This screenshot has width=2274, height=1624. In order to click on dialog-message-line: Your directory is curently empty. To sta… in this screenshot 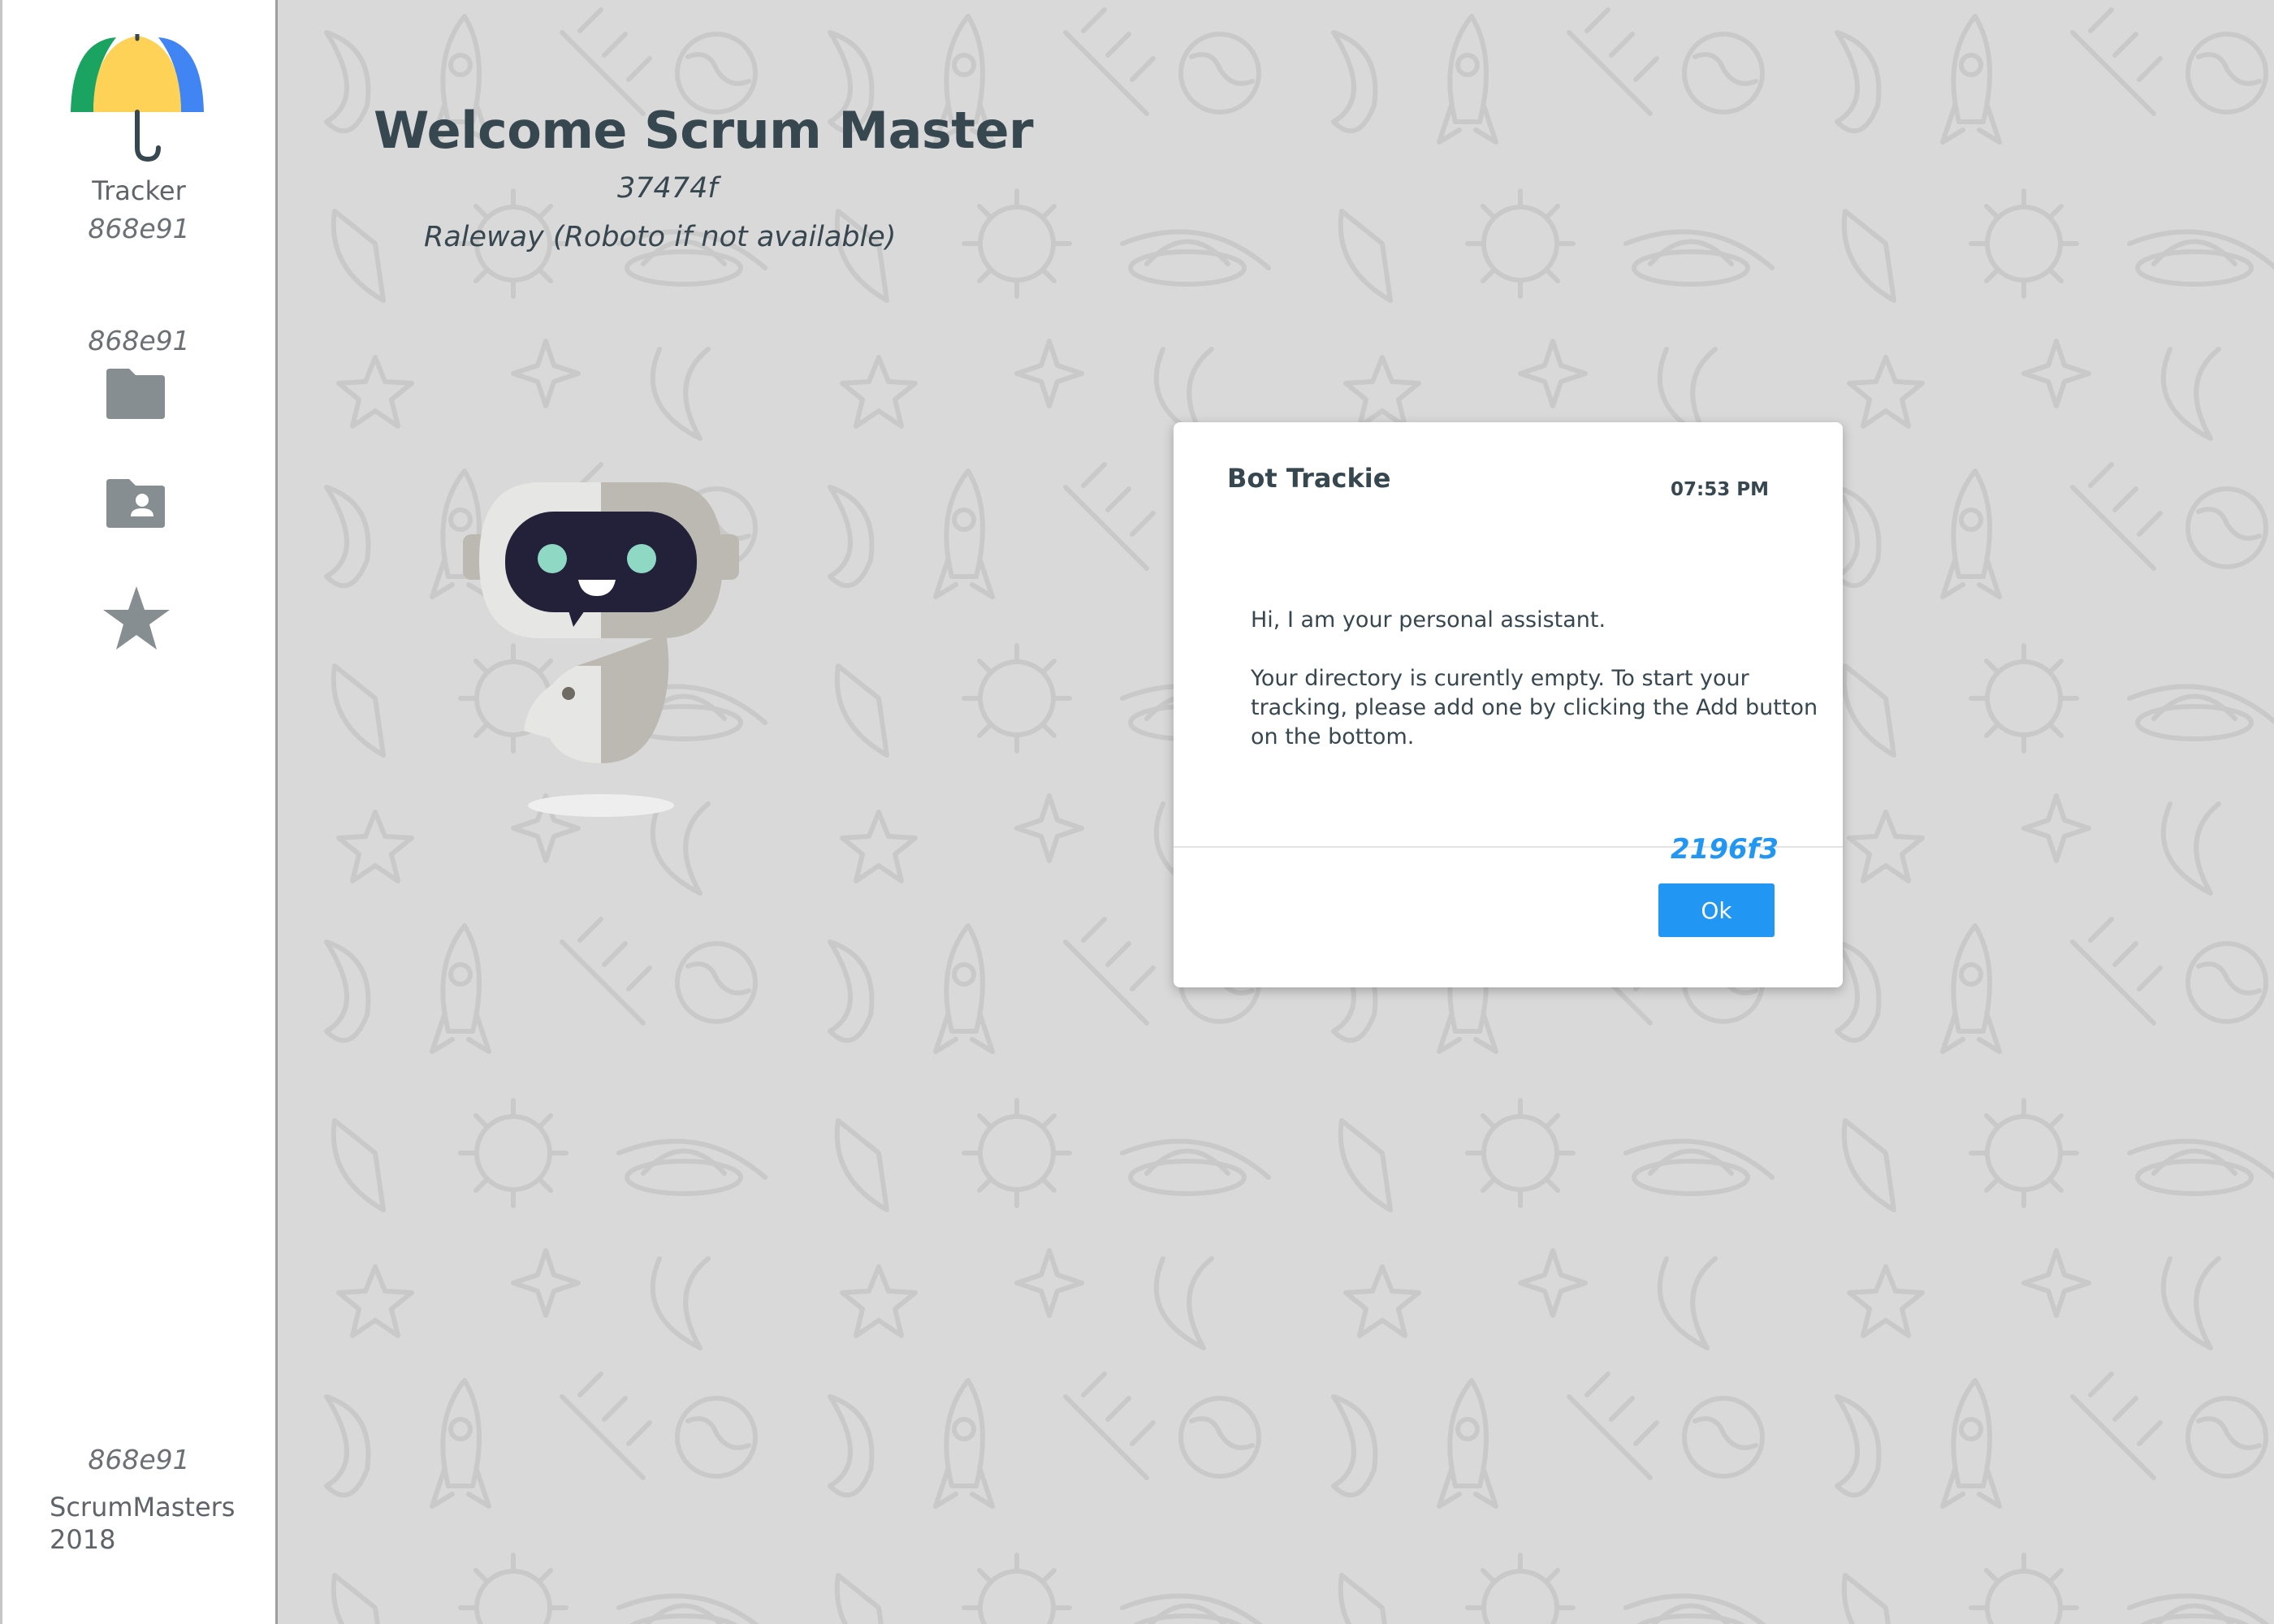, I will do `click(1535, 708)`.